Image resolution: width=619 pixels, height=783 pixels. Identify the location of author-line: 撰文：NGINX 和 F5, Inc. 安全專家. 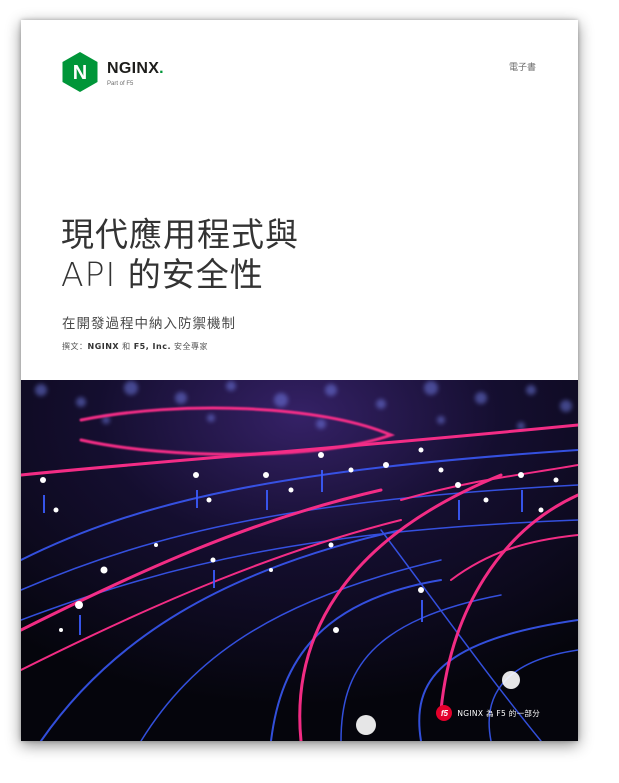
(135, 346).